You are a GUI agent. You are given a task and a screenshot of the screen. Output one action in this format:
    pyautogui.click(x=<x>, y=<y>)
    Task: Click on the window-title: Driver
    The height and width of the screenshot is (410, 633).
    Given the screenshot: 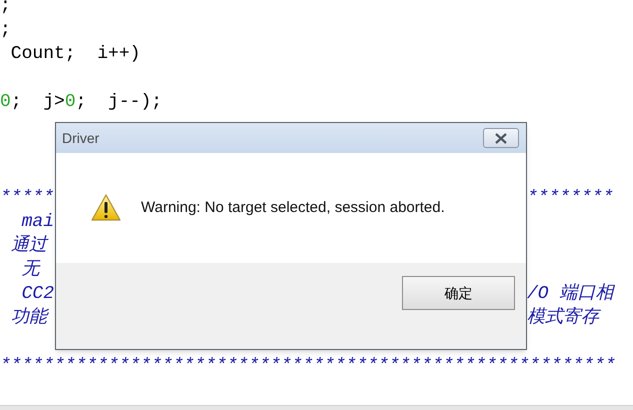 What is the action you would take?
    pyautogui.click(x=81, y=138)
    